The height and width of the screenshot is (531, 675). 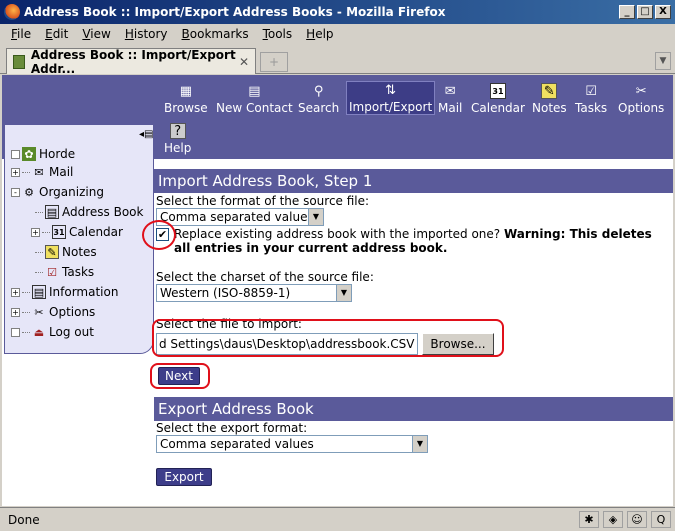 I want to click on logout-icon: ⏏, so click(x=39, y=332).